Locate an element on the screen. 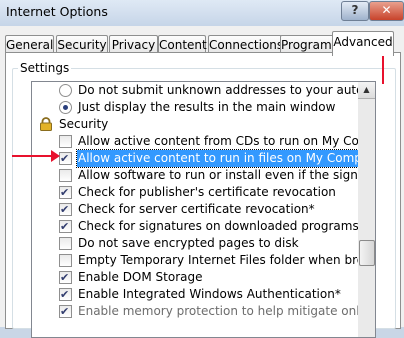  list-item: Do not save encrypted pages to disk is located at coordinates (195, 243).